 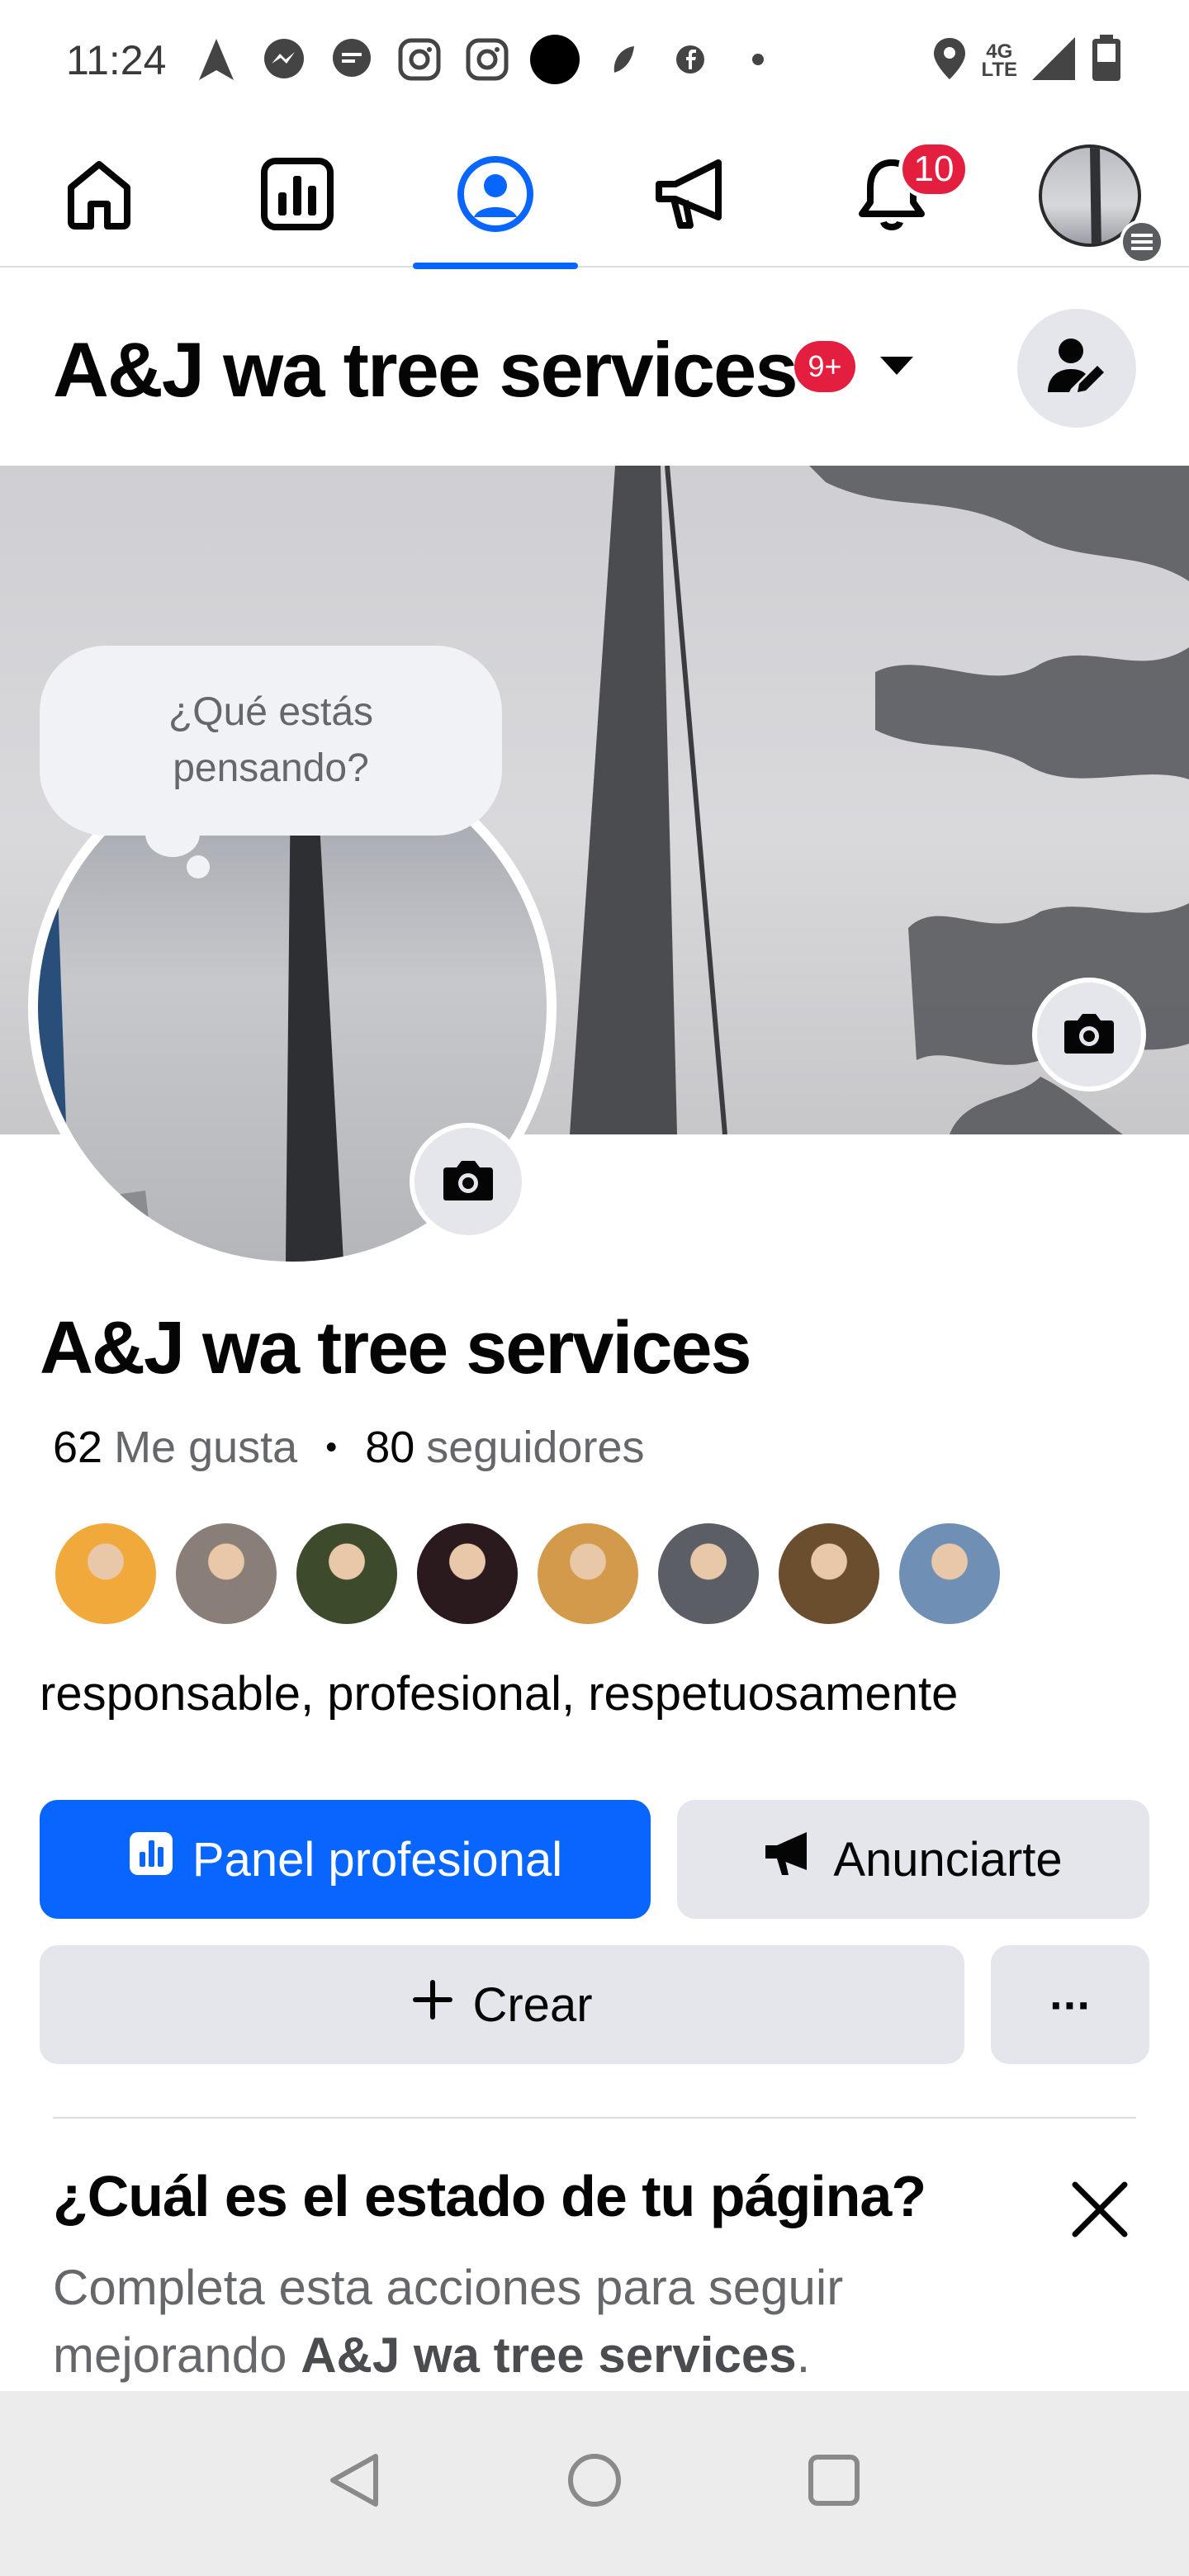 I want to click on battery-icon, so click(x=1106, y=61).